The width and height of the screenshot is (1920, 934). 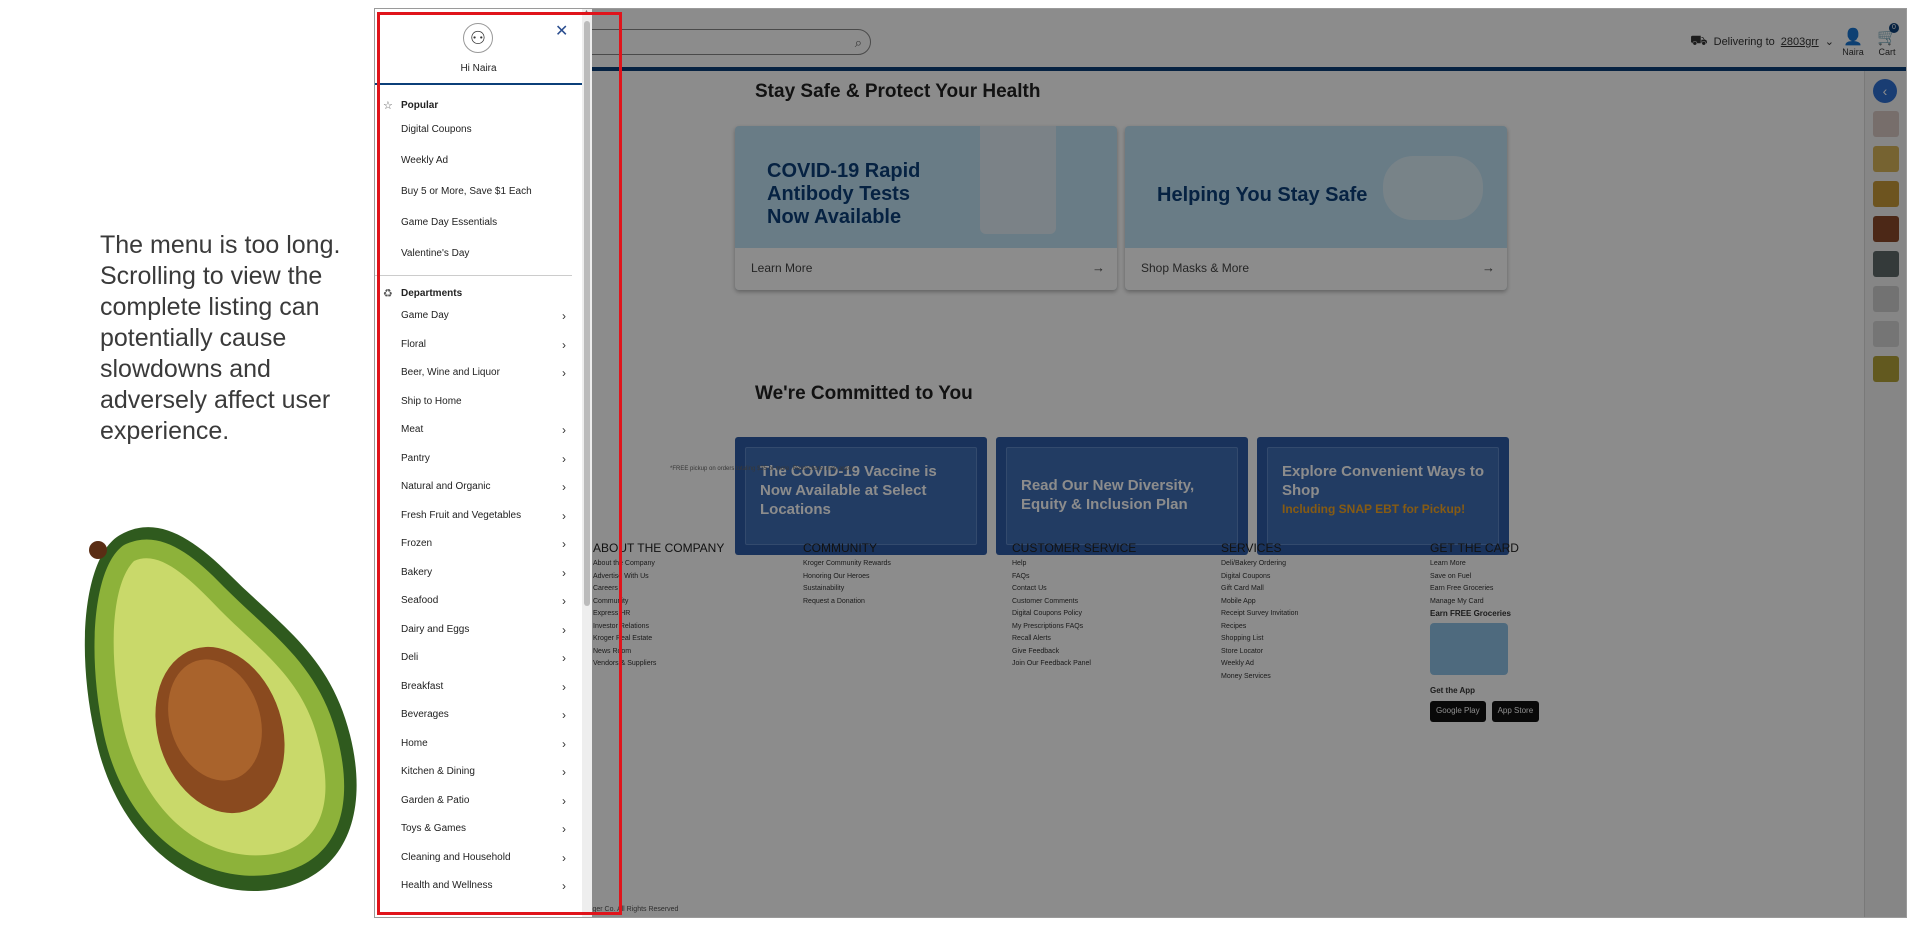 What do you see at coordinates (499, 463) in the screenshot?
I see `highlight-box` at bounding box center [499, 463].